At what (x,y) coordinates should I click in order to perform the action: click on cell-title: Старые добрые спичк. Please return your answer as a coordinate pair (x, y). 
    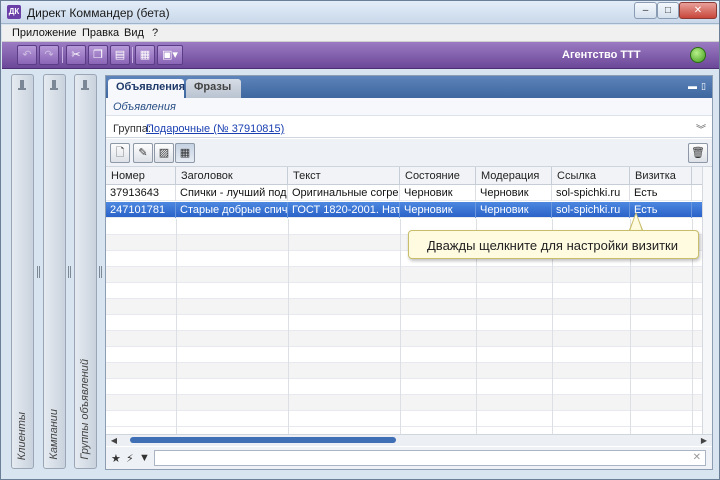
    Looking at the image, I should click on (232, 210).